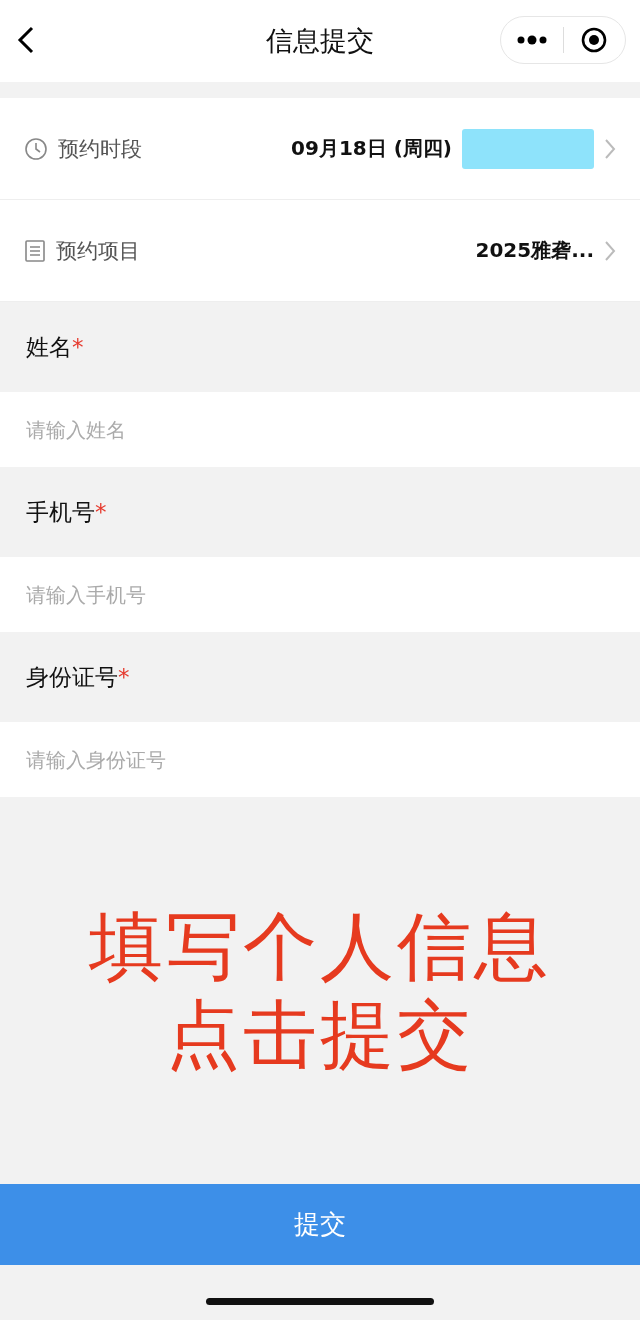 Image resolution: width=640 pixels, height=1320 pixels. Describe the element at coordinates (320, 759) in the screenshot. I see `input-field: 请输入身份证号` at that location.